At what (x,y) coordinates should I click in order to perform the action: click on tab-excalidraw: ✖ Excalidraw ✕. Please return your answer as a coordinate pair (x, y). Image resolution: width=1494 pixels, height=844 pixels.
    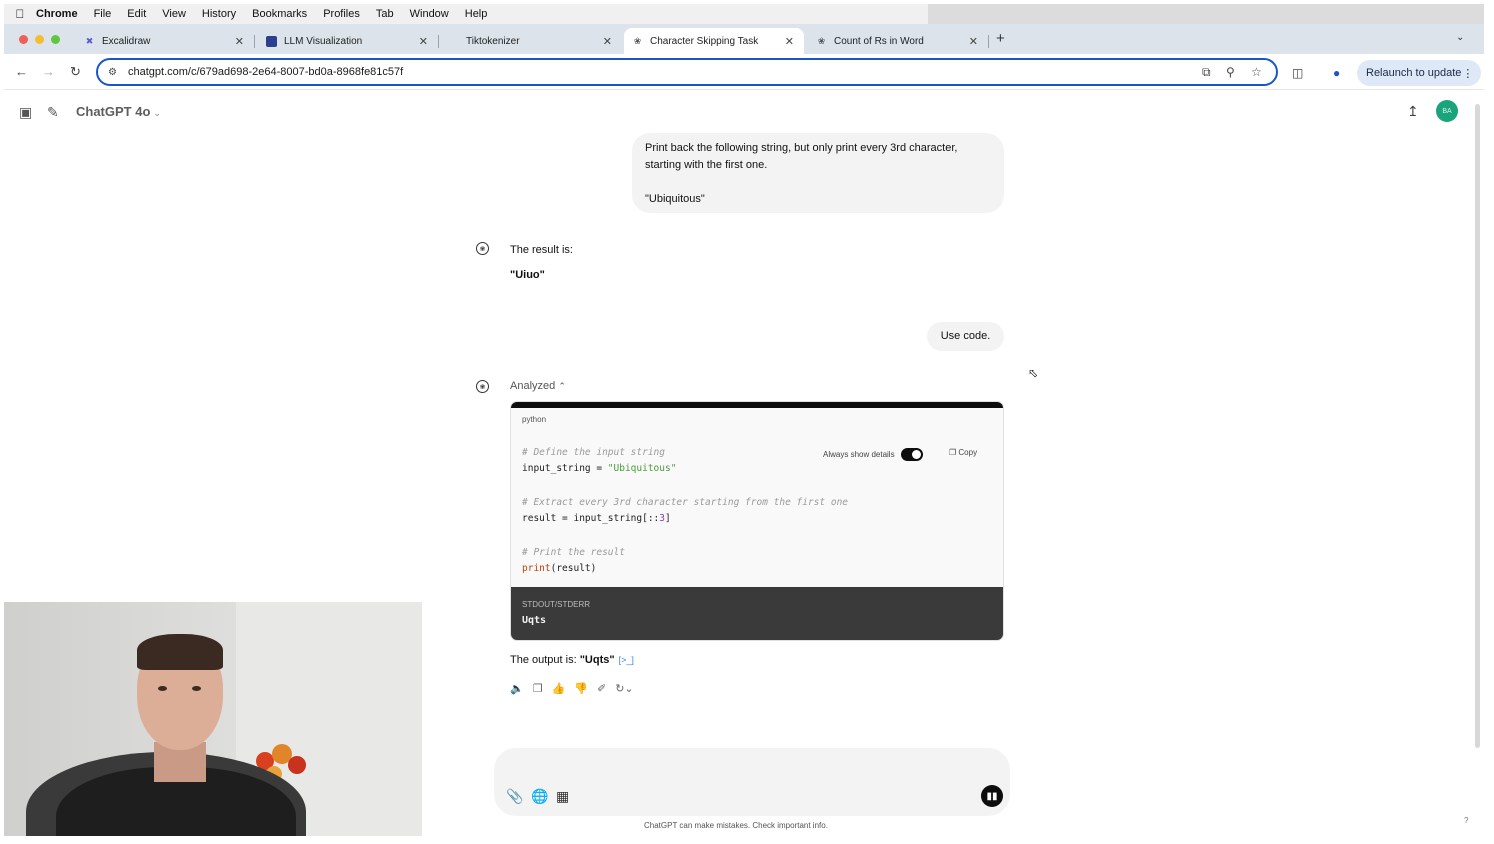
    Looking at the image, I should click on (165, 41).